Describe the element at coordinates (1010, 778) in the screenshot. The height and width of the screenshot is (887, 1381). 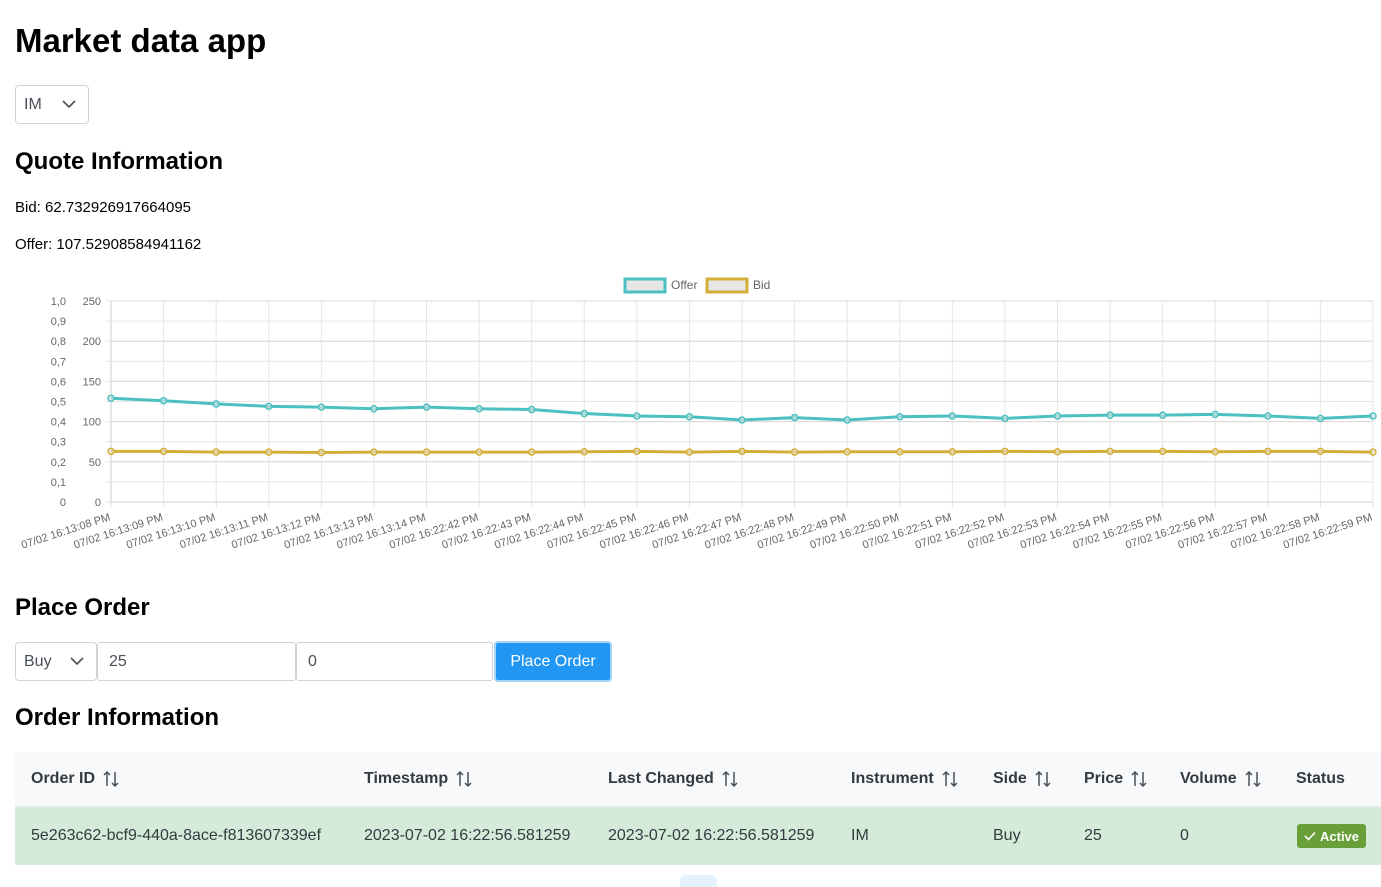
I see `column-label: Side` at that location.